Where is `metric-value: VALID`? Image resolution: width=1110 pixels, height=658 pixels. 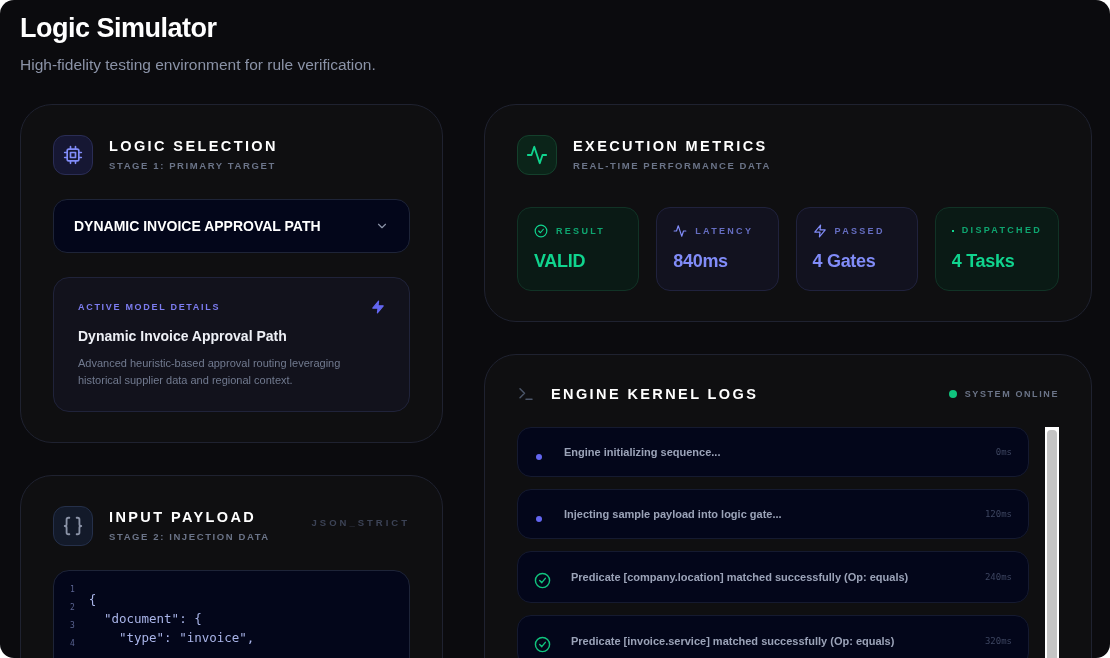 metric-value: VALID is located at coordinates (560, 262).